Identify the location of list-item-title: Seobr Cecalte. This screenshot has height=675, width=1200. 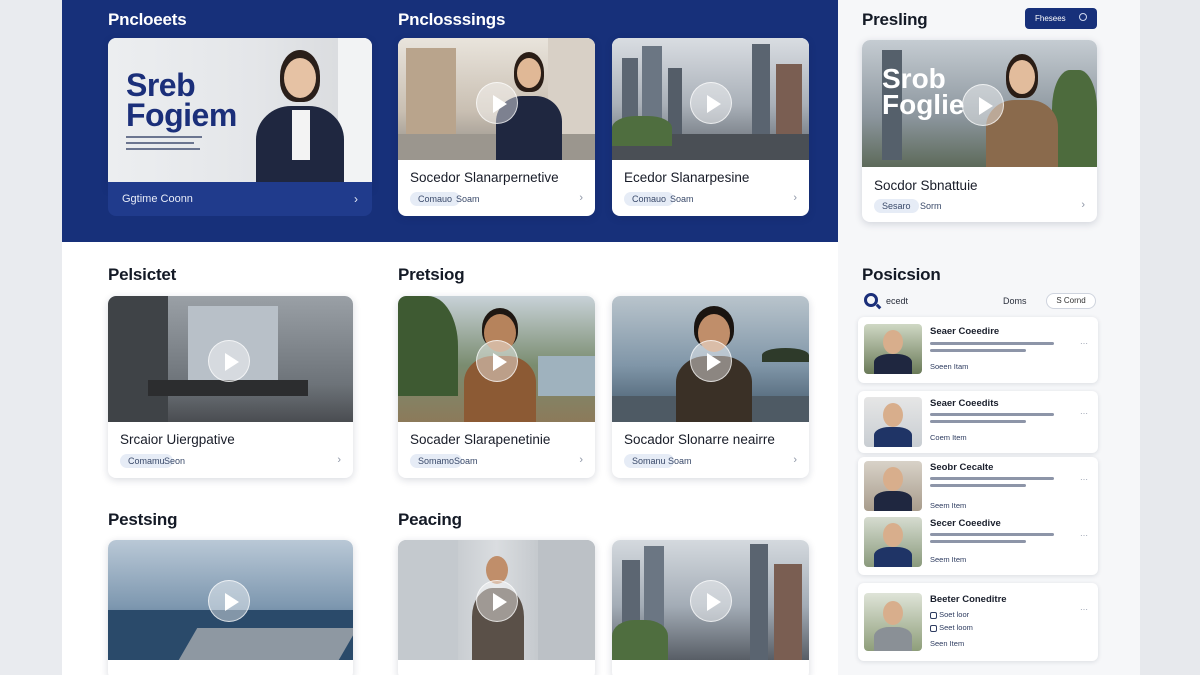
(961, 467).